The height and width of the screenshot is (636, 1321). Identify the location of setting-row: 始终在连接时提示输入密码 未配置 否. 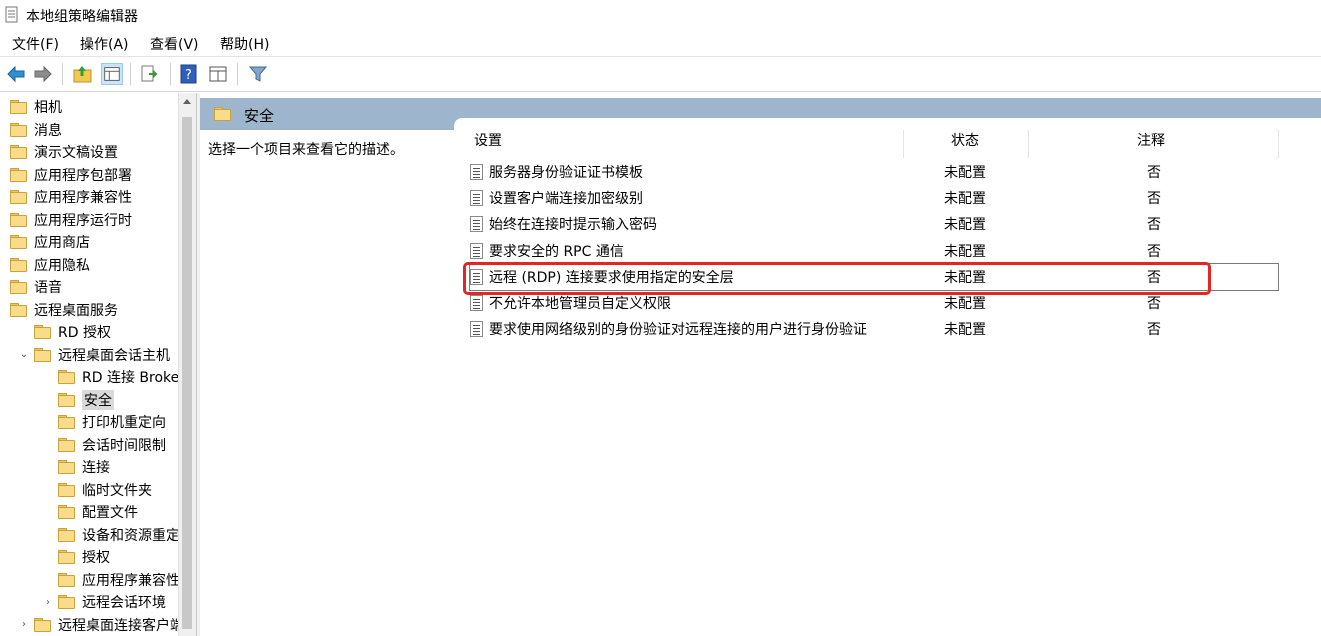
(874, 224).